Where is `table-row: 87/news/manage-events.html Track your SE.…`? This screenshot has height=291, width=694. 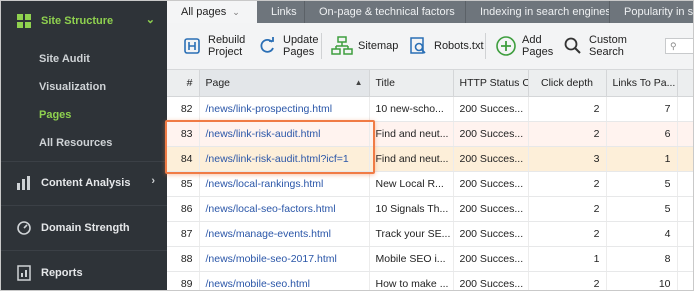
table-row: 87/news/manage-events.html Track your SE.… is located at coordinates (430, 234).